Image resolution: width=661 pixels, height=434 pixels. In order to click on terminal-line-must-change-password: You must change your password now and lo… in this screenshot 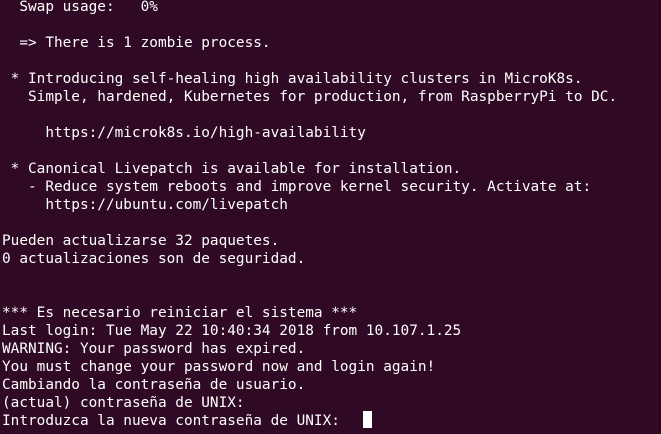, I will do `click(219, 367)`.